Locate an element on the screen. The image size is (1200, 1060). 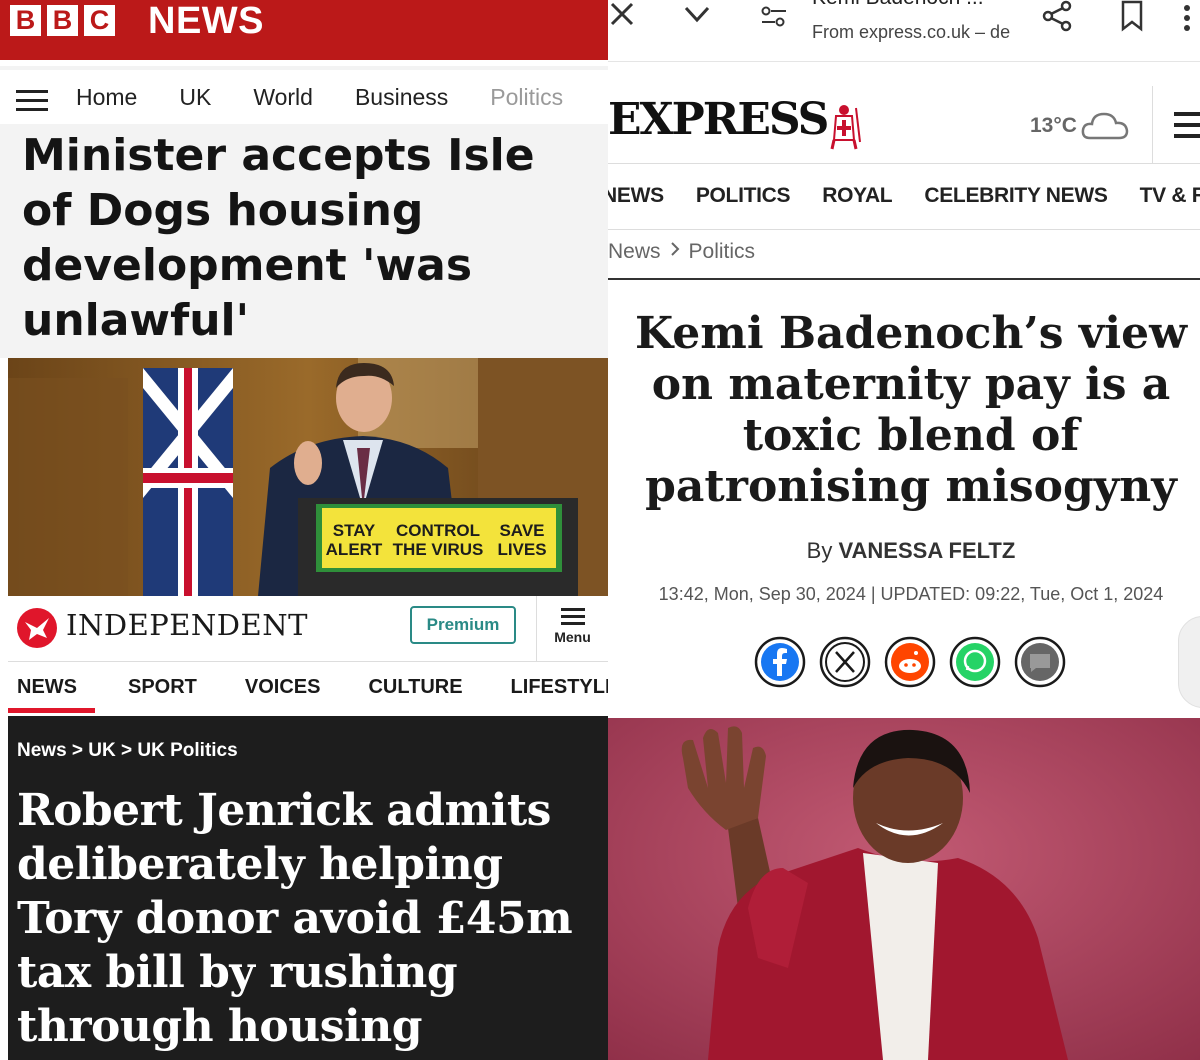
sign-middle-line1: CONTROL is located at coordinates (438, 530).